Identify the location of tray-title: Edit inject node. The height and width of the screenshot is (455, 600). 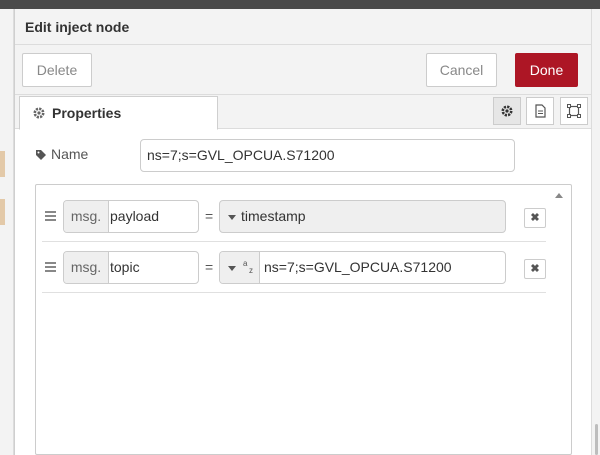
(77, 27).